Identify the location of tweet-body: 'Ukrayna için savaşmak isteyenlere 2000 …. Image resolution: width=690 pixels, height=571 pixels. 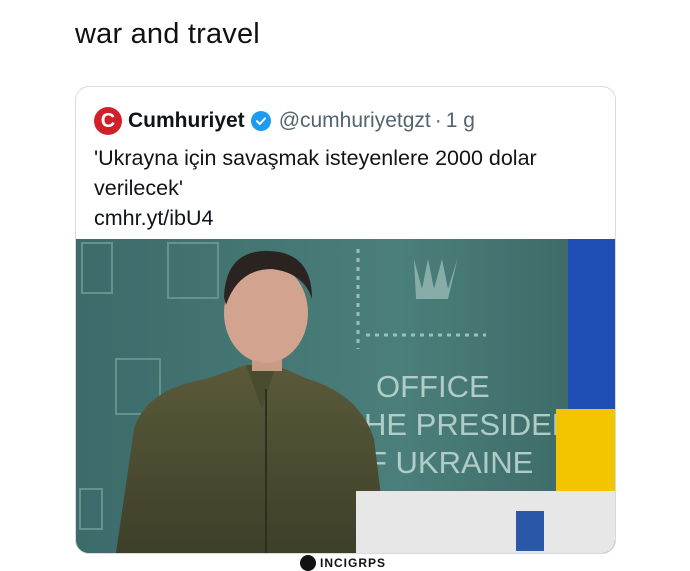
(344, 188).